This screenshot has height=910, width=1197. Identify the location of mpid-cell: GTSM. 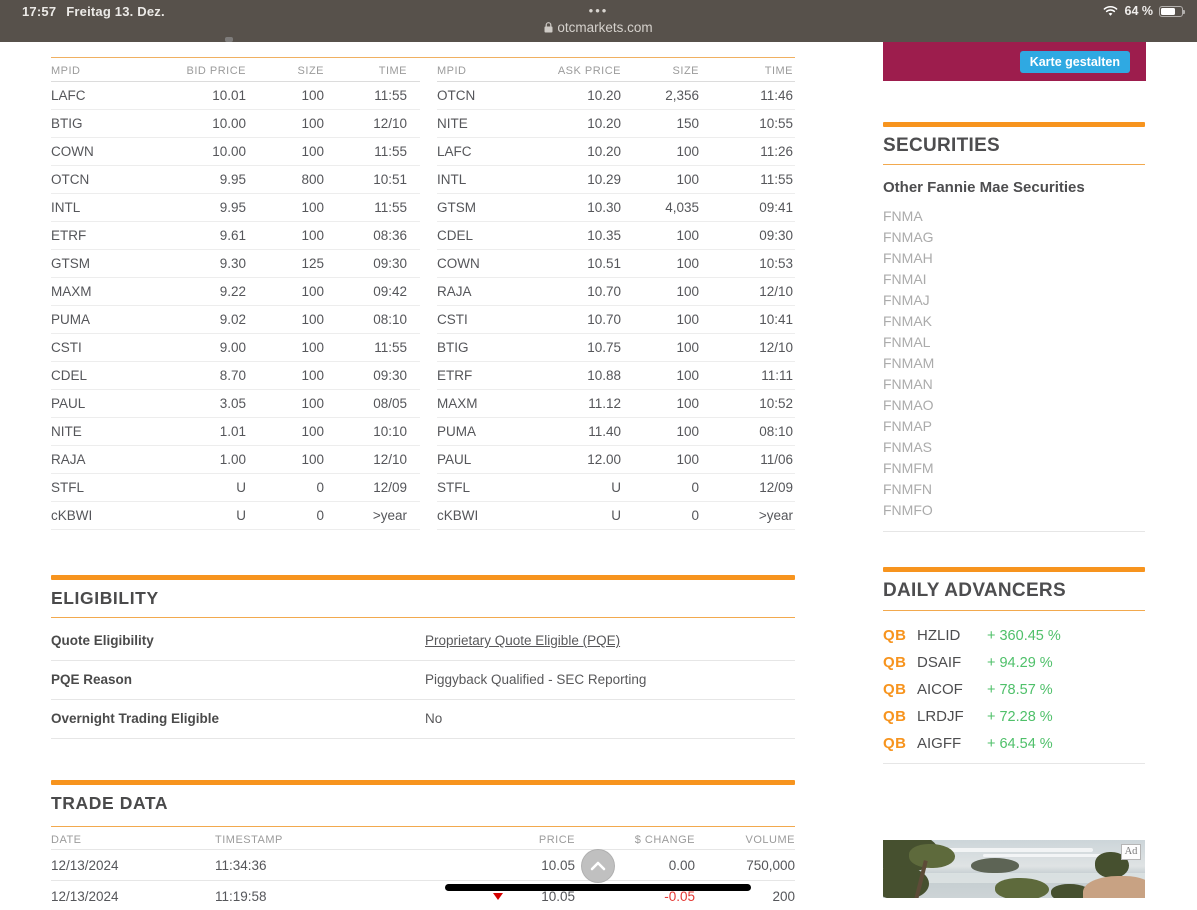
(70, 263).